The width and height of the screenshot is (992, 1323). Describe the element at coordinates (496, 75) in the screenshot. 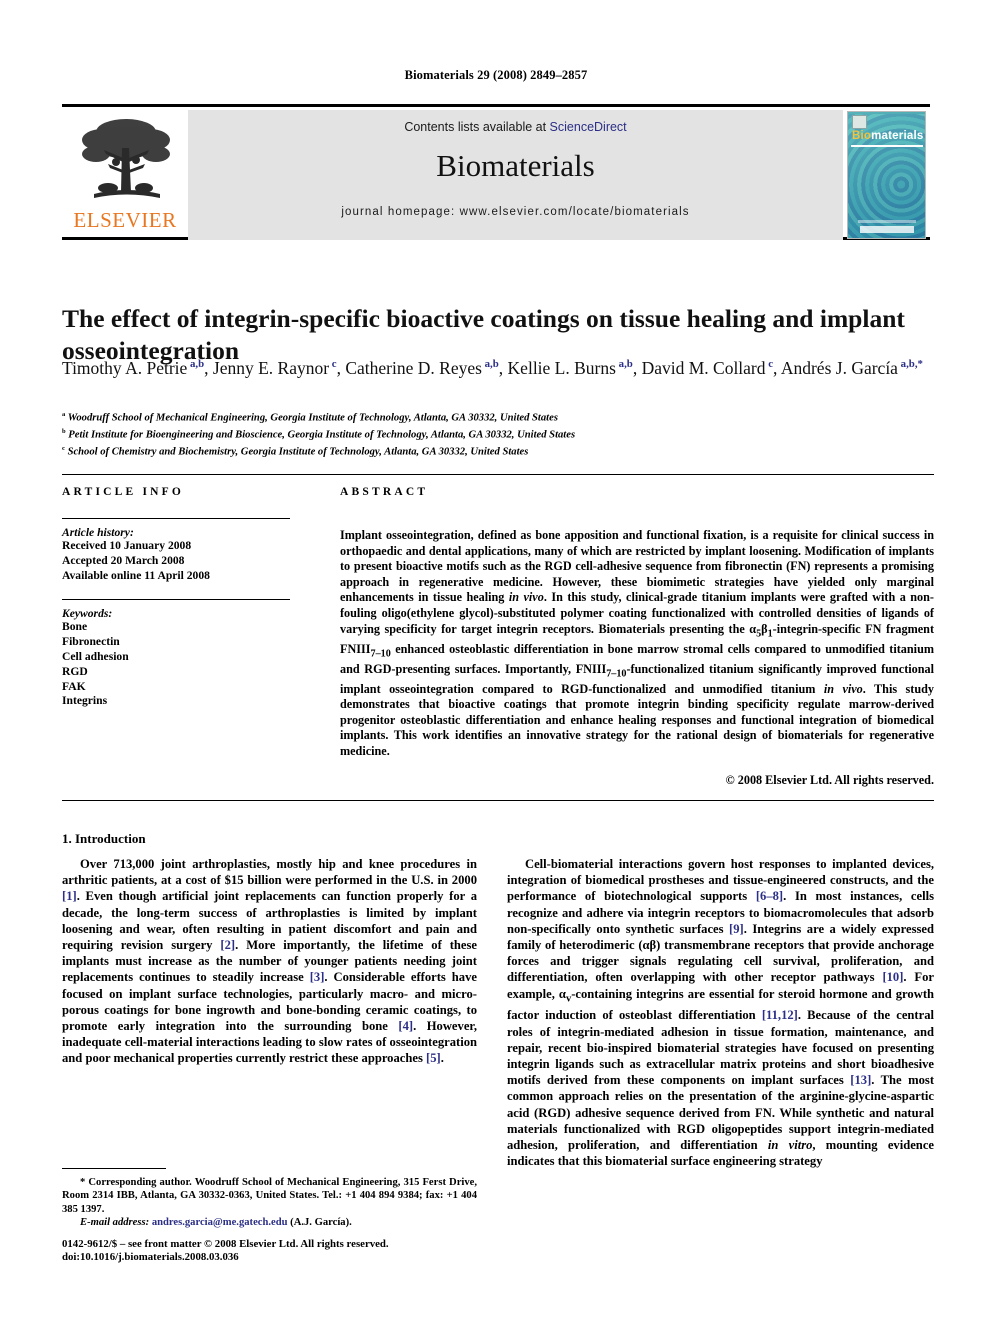

I see `running-head: Biomaterials 29 (2008) 2849–2857` at that location.